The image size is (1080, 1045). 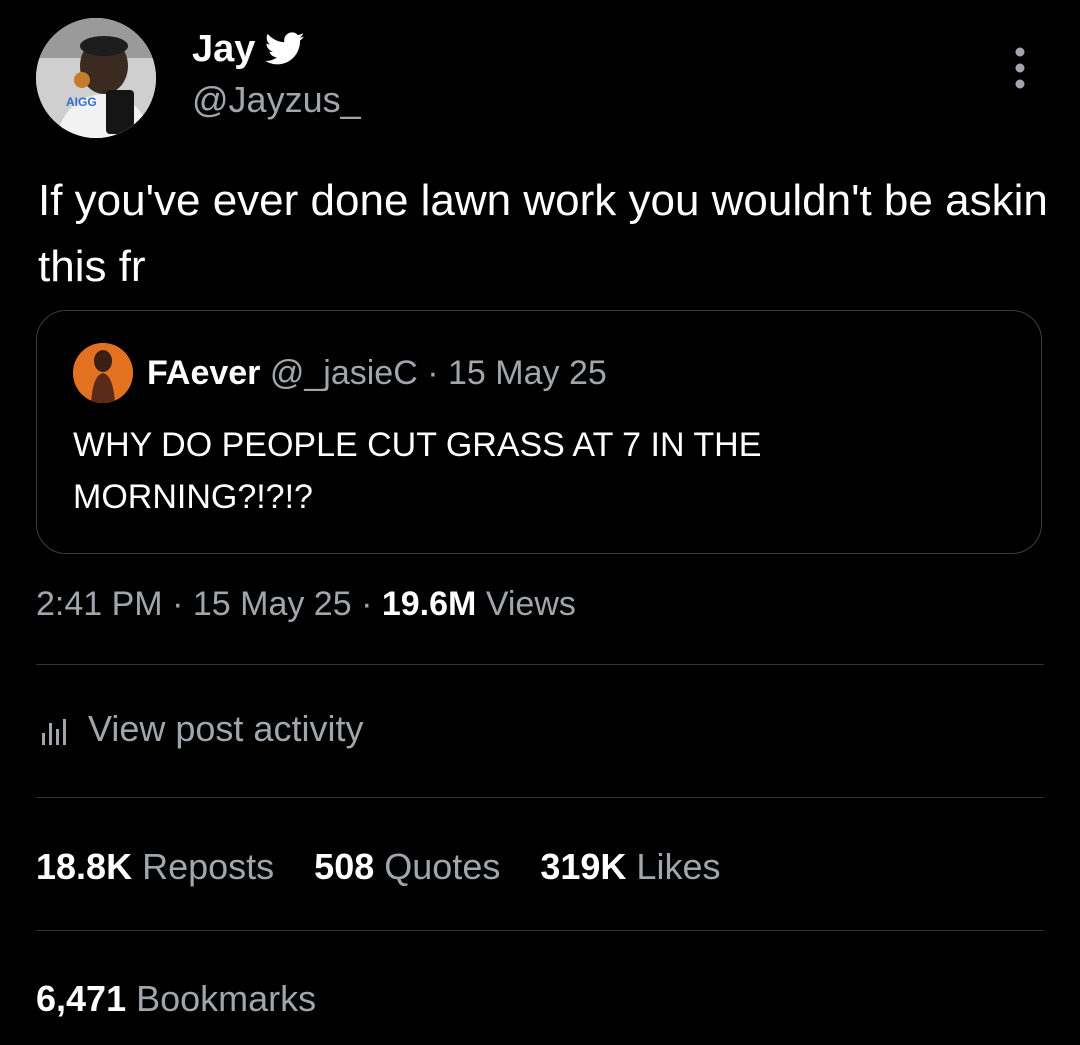 What do you see at coordinates (204, 373) in the screenshot?
I see `quoted-display-name: FAever` at bounding box center [204, 373].